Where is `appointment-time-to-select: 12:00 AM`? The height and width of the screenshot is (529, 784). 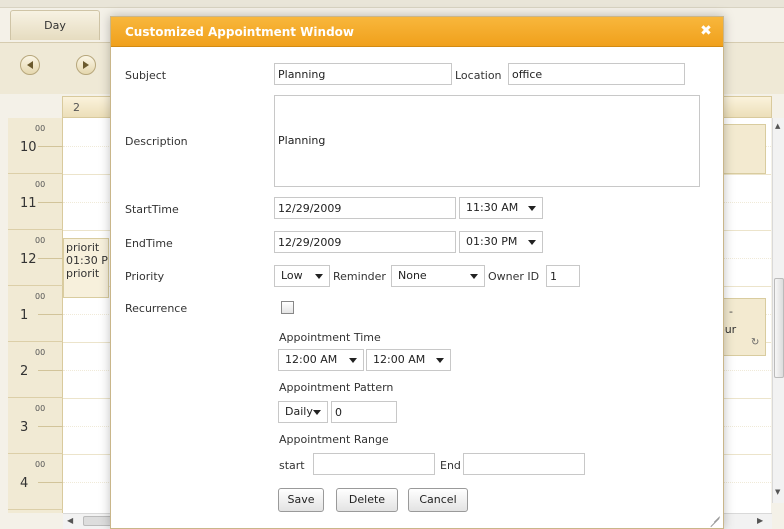 appointment-time-to-select: 12:00 AM is located at coordinates (408, 360).